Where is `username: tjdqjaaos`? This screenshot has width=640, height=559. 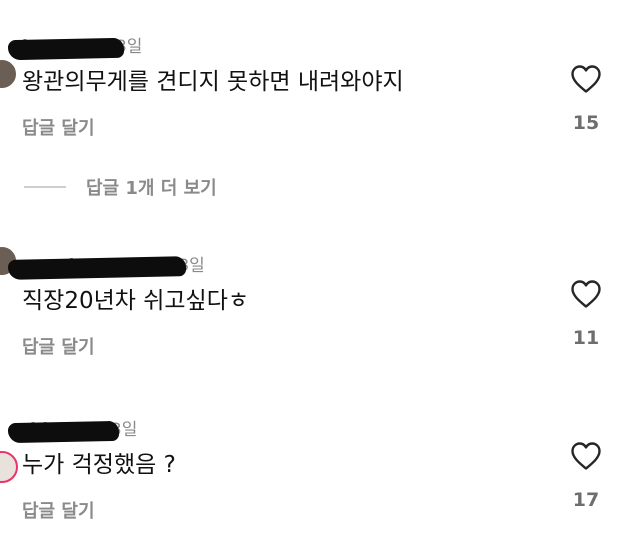
username: tjdqjaaos is located at coordinates (63, 432).